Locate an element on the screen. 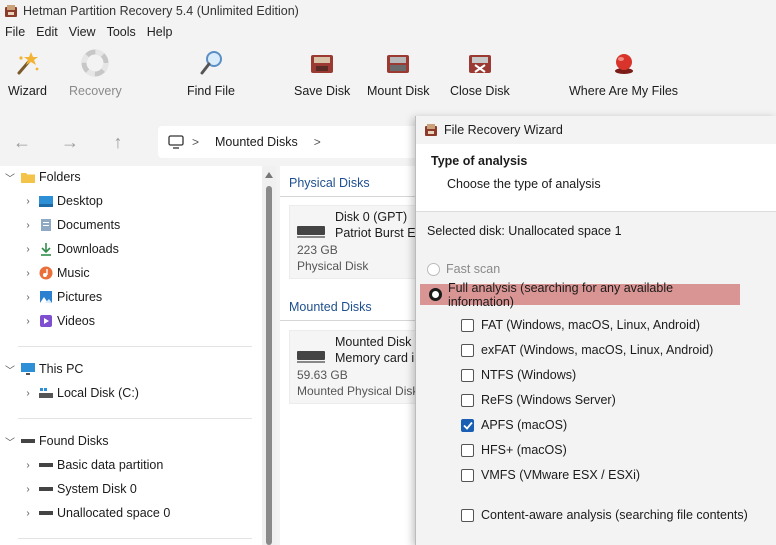 The image size is (776, 545). fast-scan-radio: Fast scan is located at coordinates (463, 269).